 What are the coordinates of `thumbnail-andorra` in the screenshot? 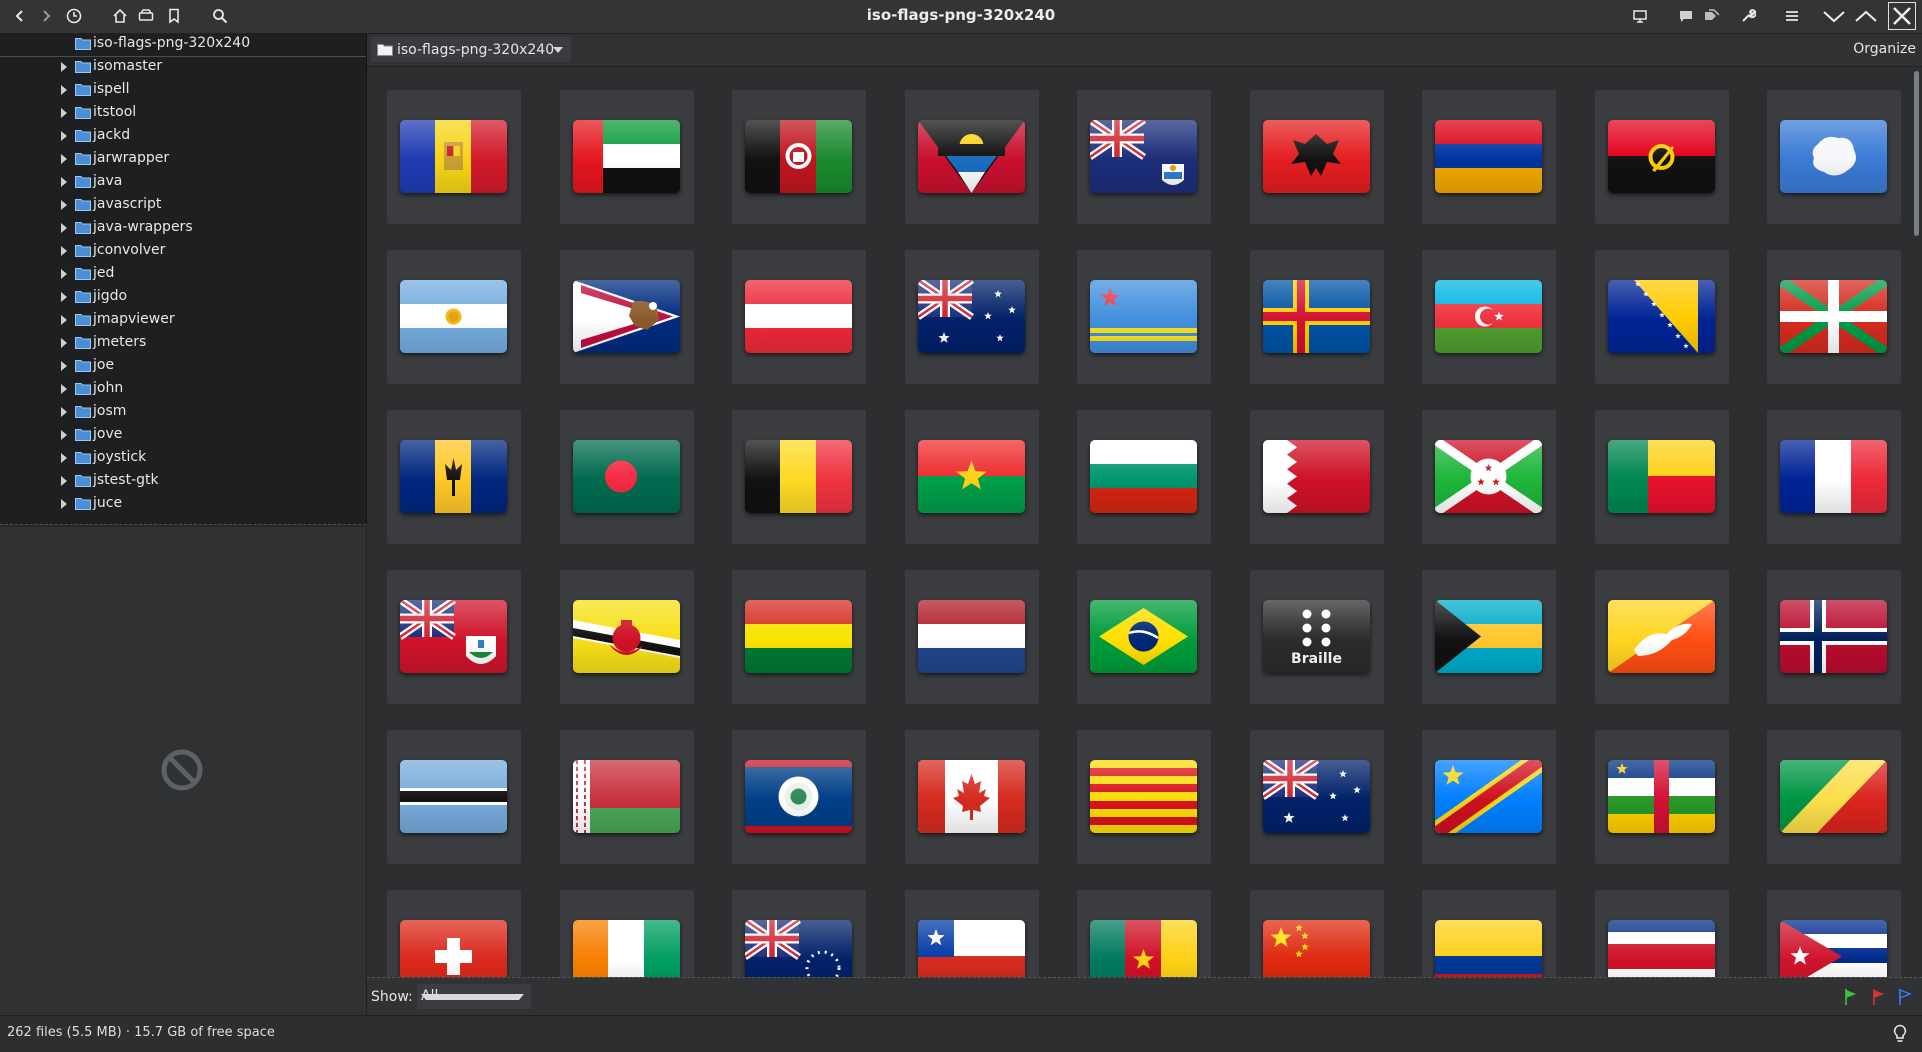 It's located at (454, 157).